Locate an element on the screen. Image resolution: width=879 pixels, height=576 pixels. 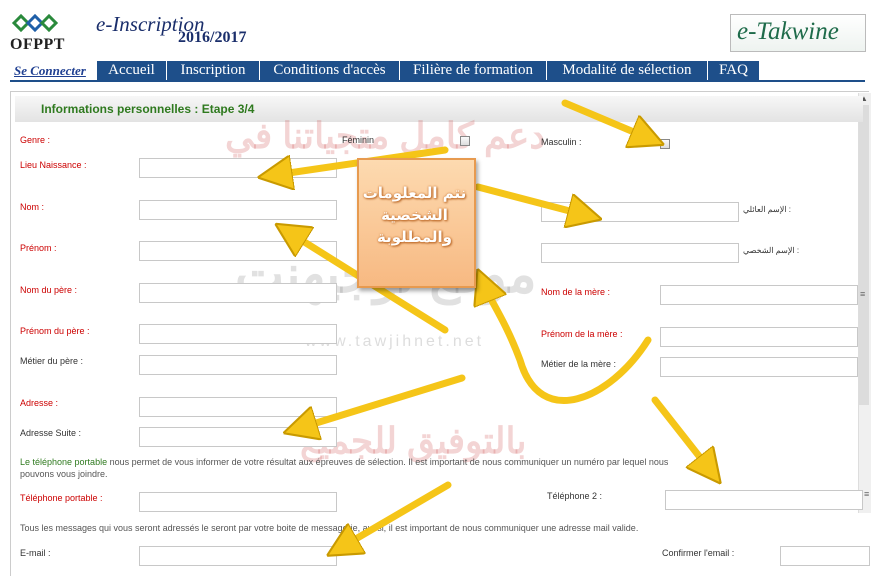
callout-text: نتم المعلومات الشخصية والمطلوبة is located at coordinates (414, 215).